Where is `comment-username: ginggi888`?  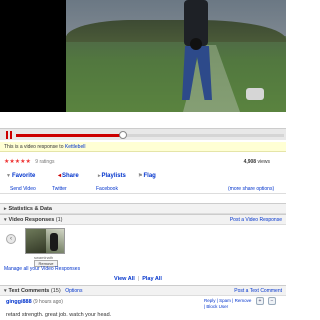 comment-username: ginggi888 is located at coordinates (19, 302).